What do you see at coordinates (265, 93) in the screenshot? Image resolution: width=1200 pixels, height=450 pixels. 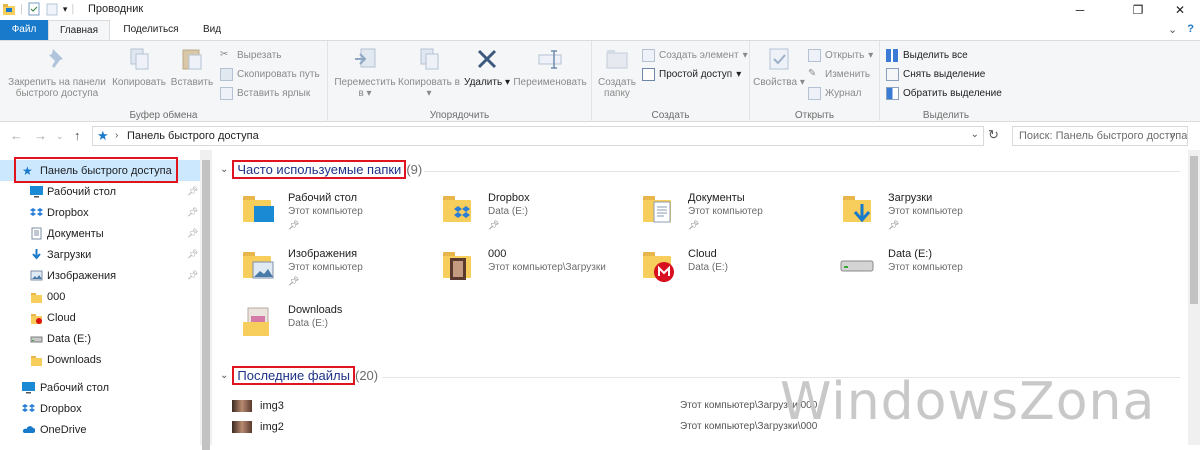 I see `paste-shortcut-button: Вставить ярлык` at bounding box center [265, 93].